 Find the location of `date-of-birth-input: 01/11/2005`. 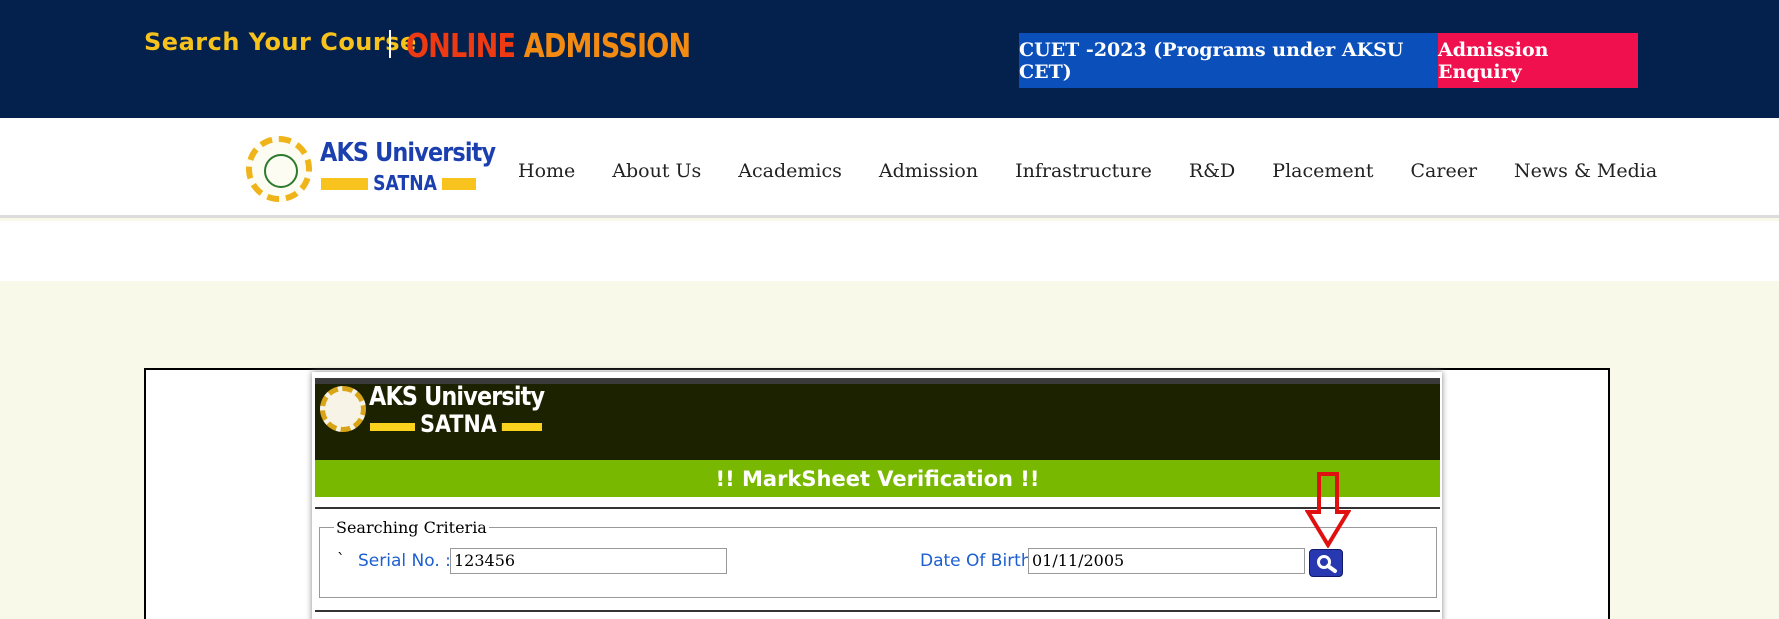

date-of-birth-input: 01/11/2005 is located at coordinates (1166, 561).